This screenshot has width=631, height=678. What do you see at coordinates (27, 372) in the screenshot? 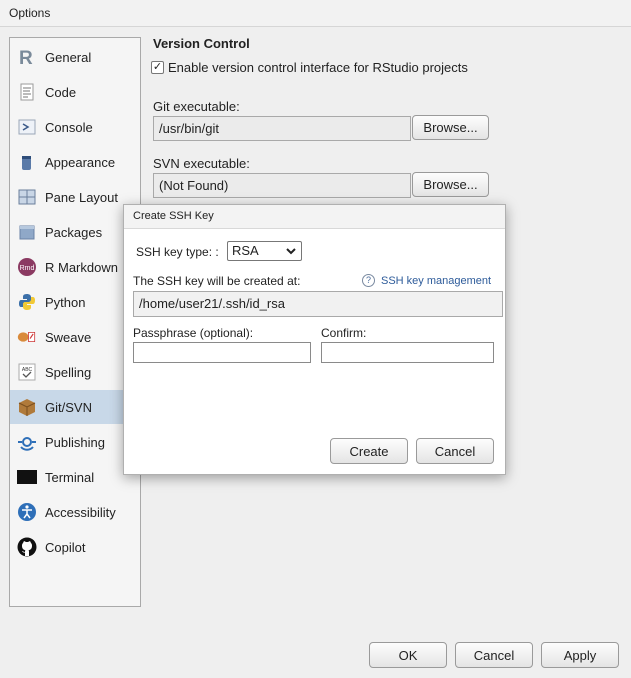
I see `spellcheck-icon: ABC` at bounding box center [27, 372].